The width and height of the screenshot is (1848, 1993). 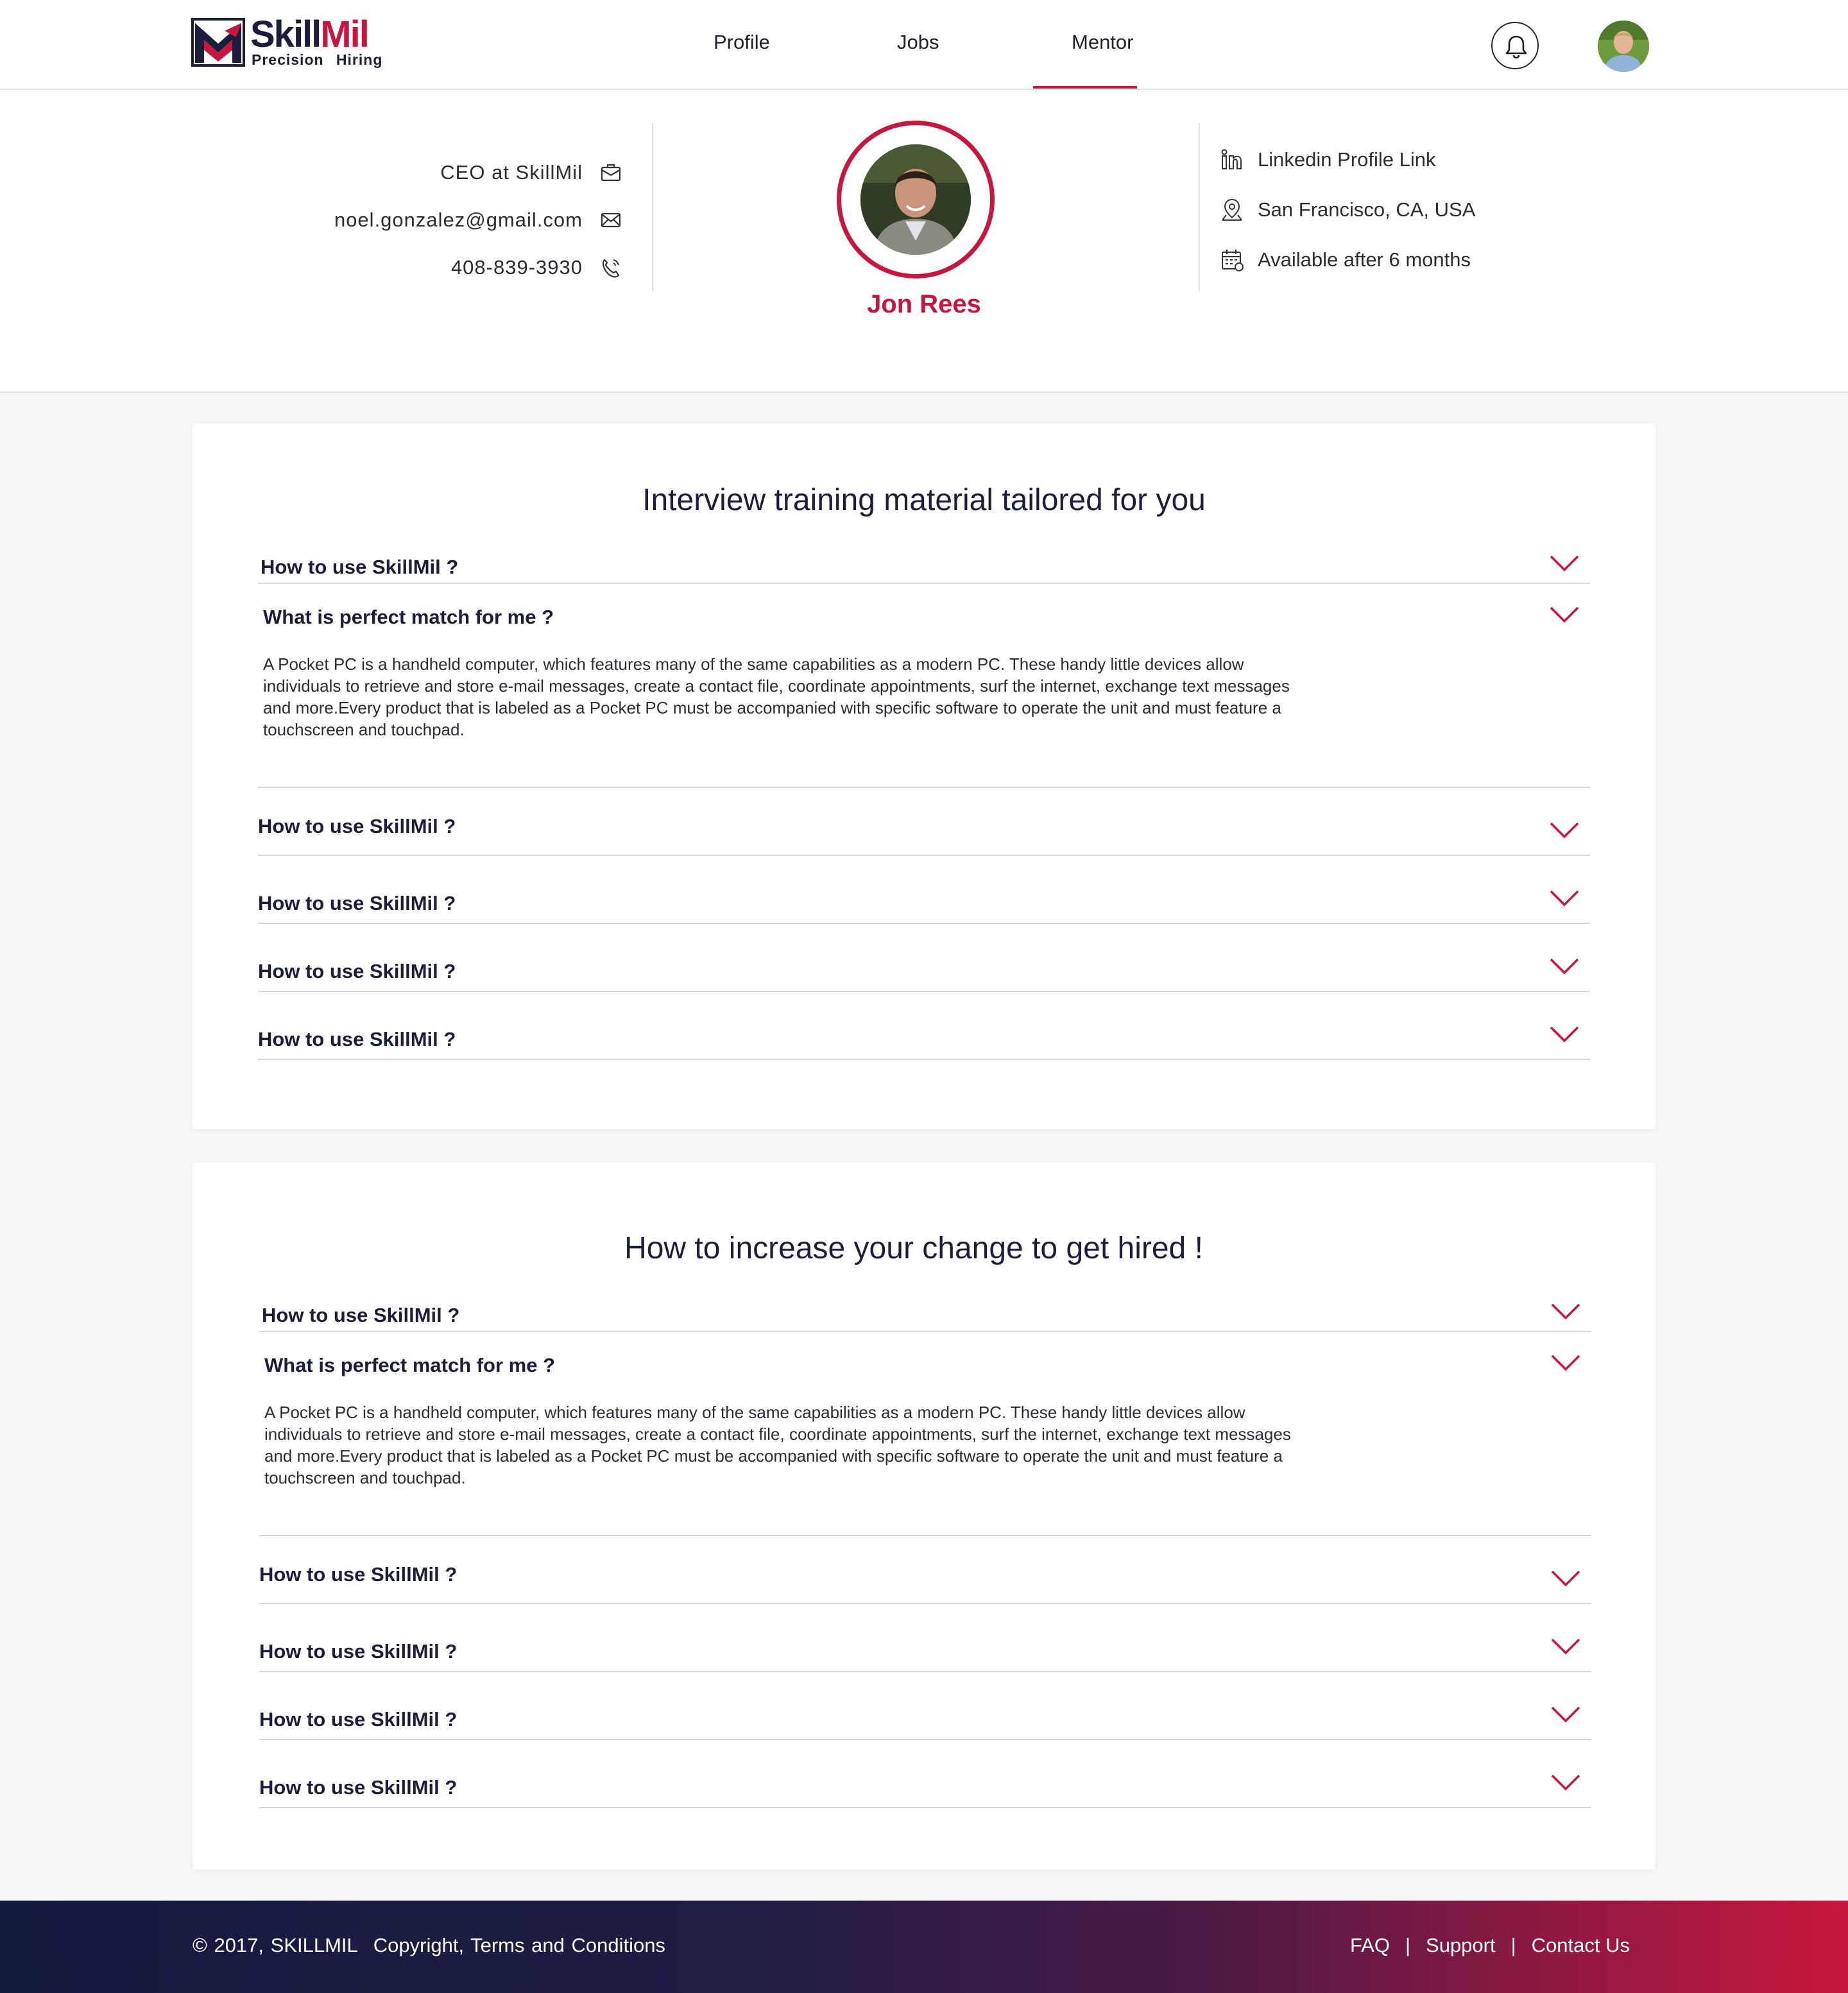 I want to click on linkedin-icon, so click(x=1232, y=159).